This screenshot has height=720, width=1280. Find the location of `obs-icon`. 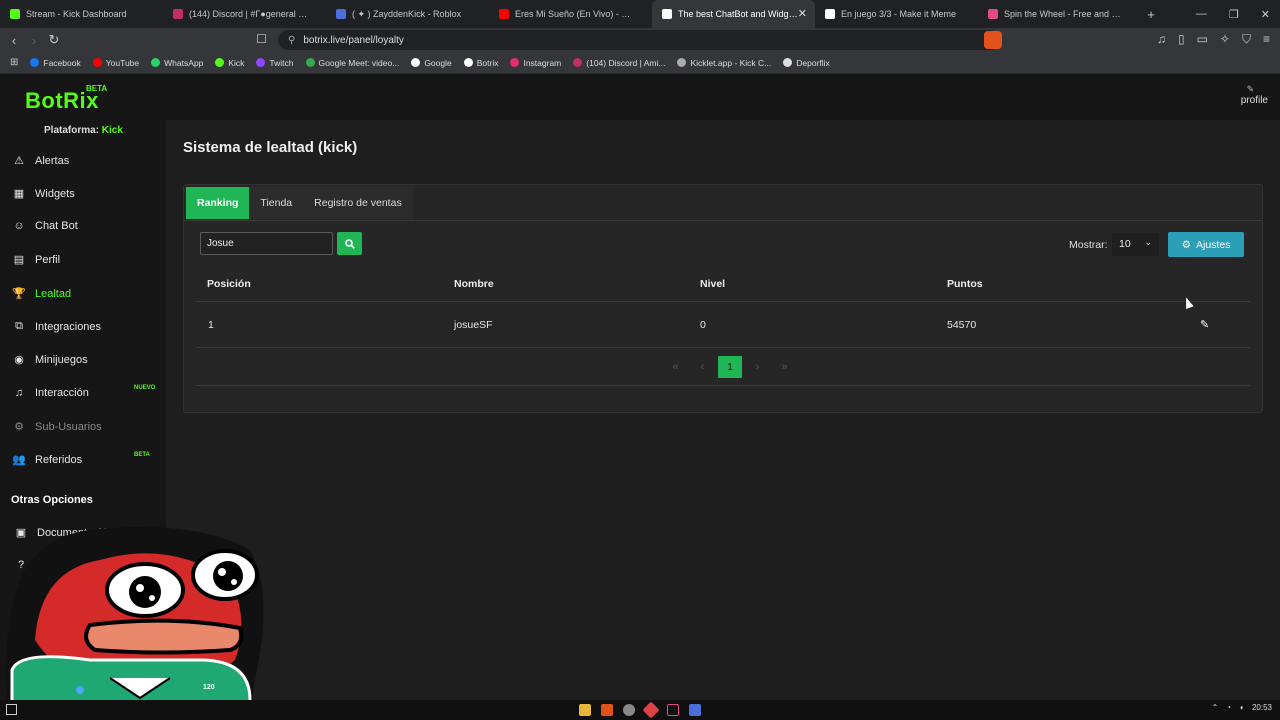

obs-icon is located at coordinates (629, 710).